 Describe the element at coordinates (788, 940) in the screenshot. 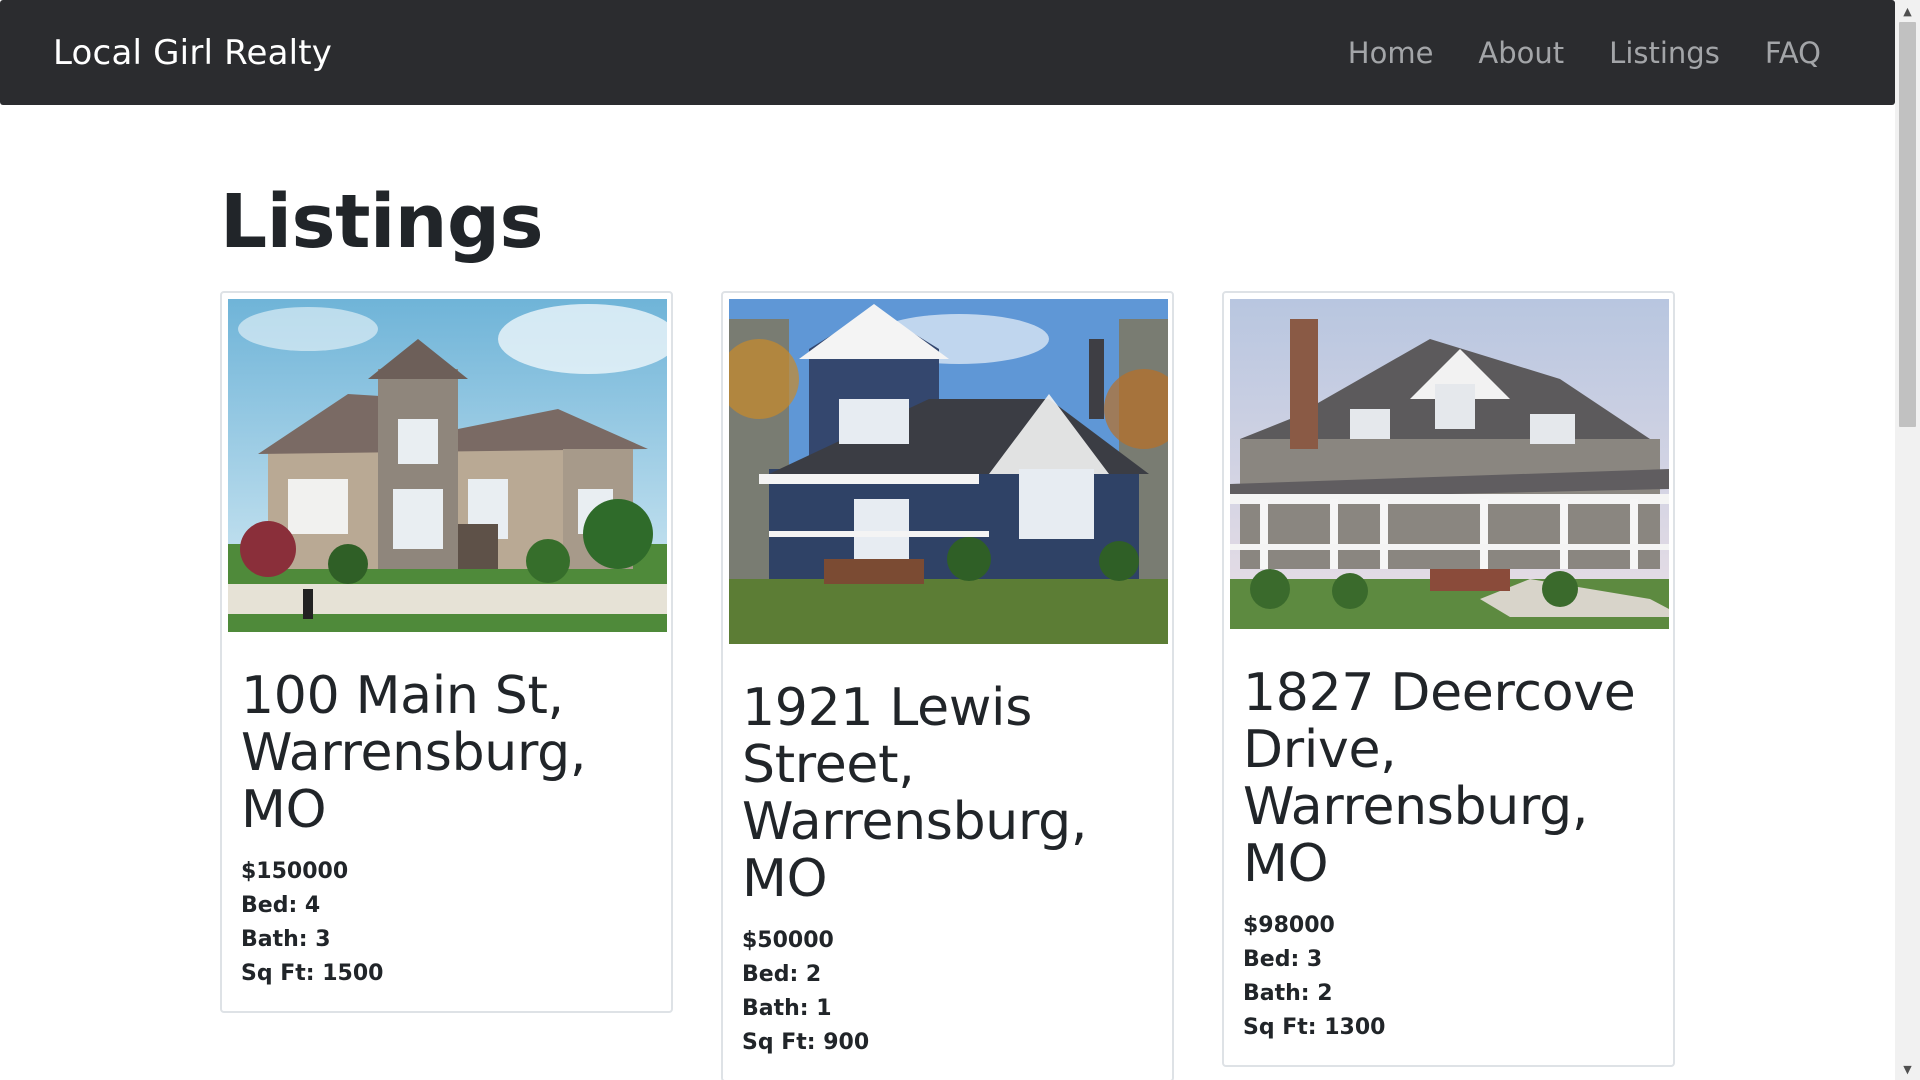

I see `listing-price: $50000` at that location.